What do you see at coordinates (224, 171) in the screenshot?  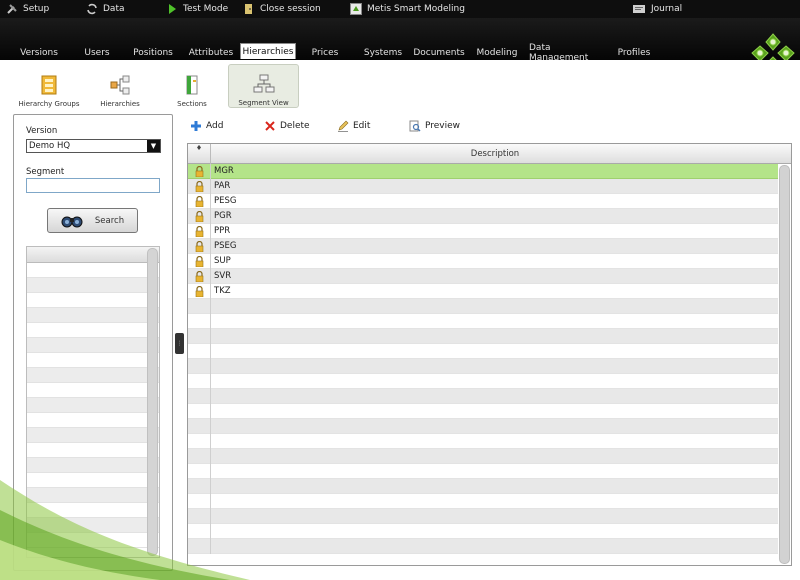 I see `segment-code-cell: MGR` at bounding box center [224, 171].